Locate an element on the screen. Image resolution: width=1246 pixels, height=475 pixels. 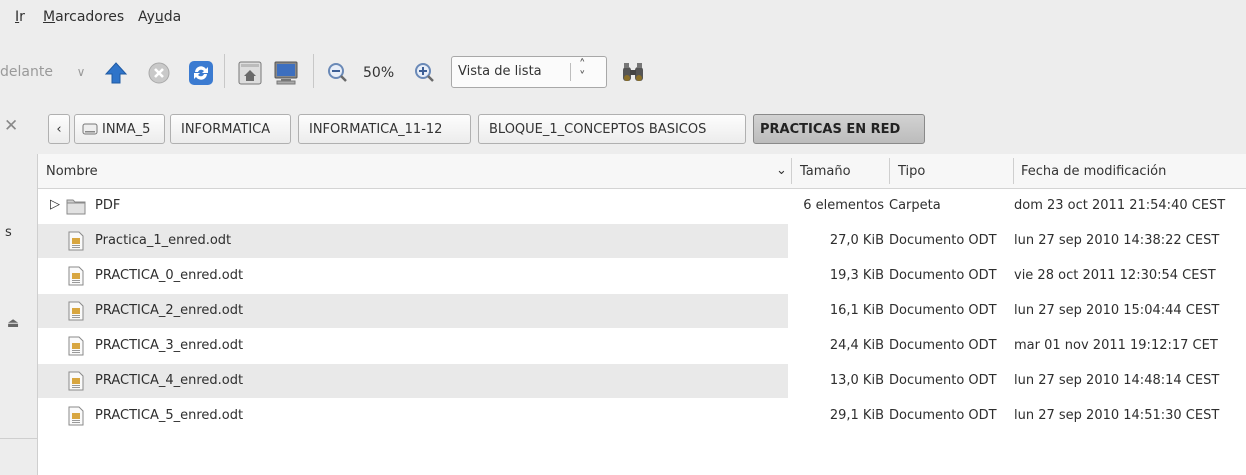
forward-button-label: delante is located at coordinates (26, 72).